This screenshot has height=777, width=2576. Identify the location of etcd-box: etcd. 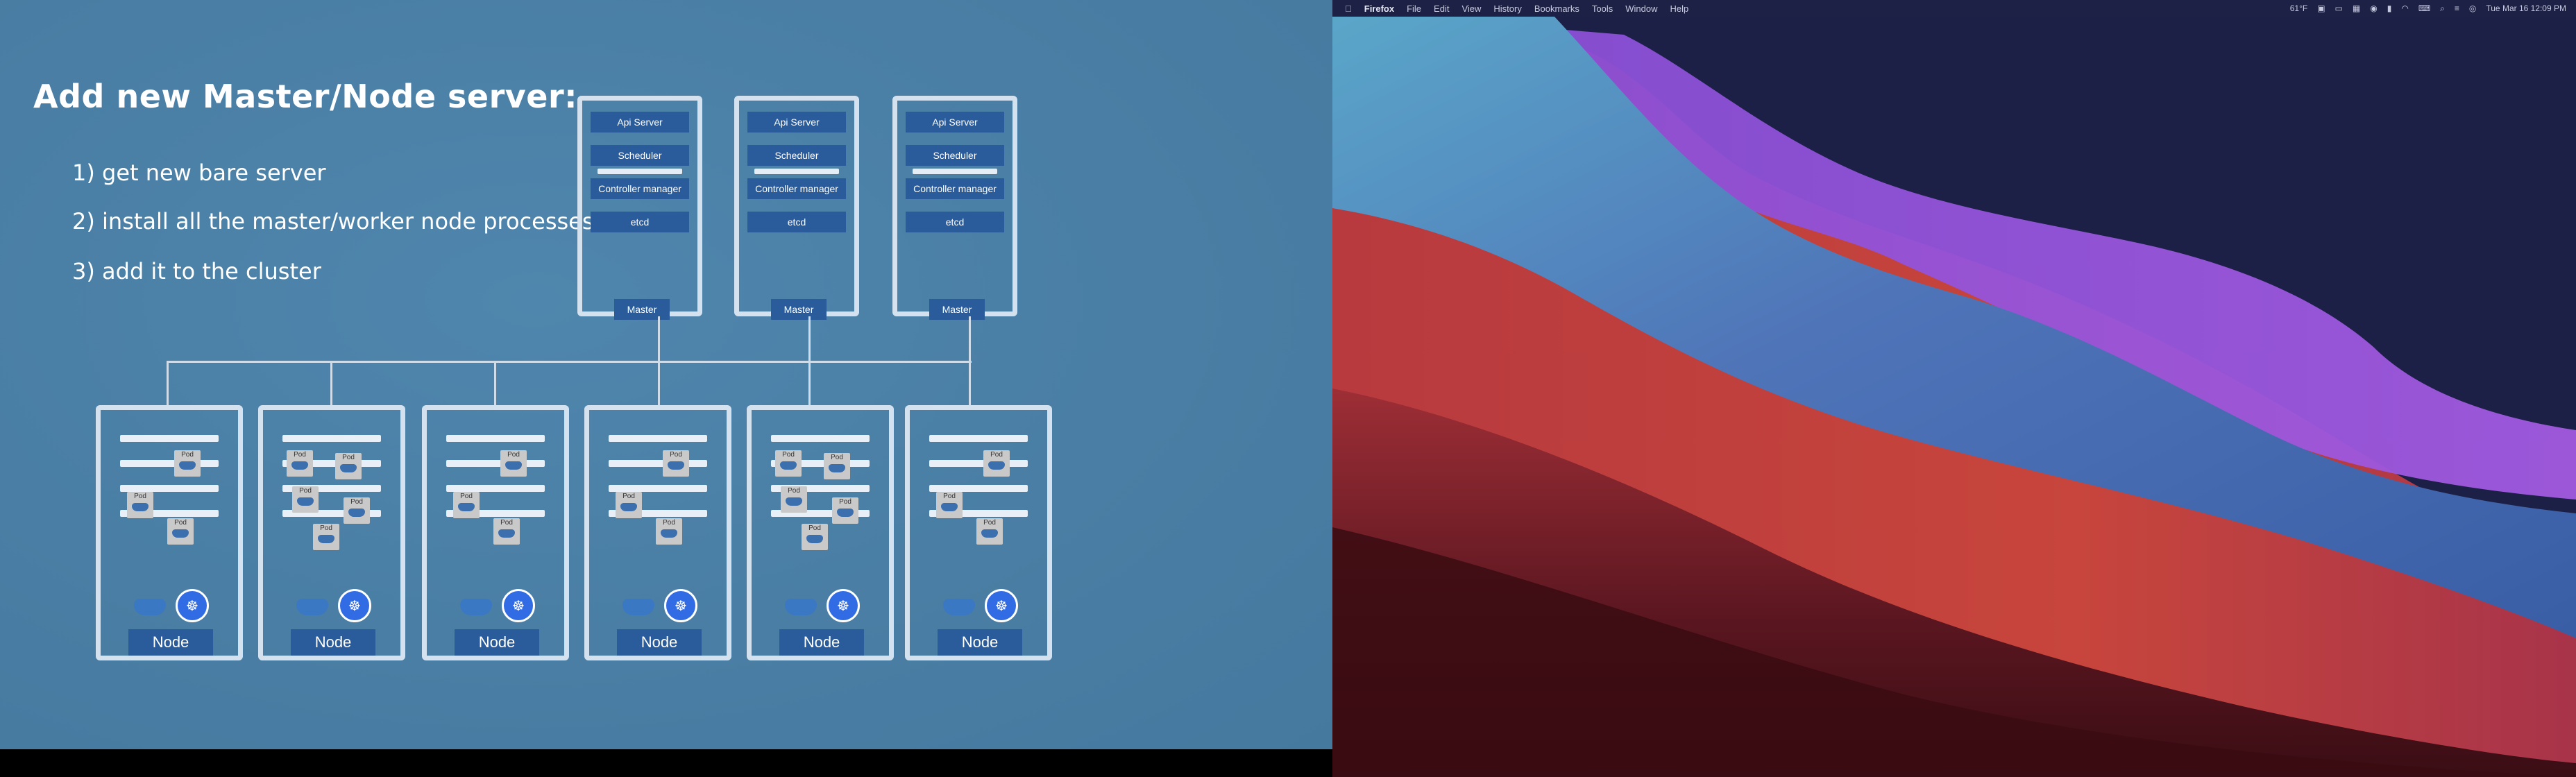
(955, 222).